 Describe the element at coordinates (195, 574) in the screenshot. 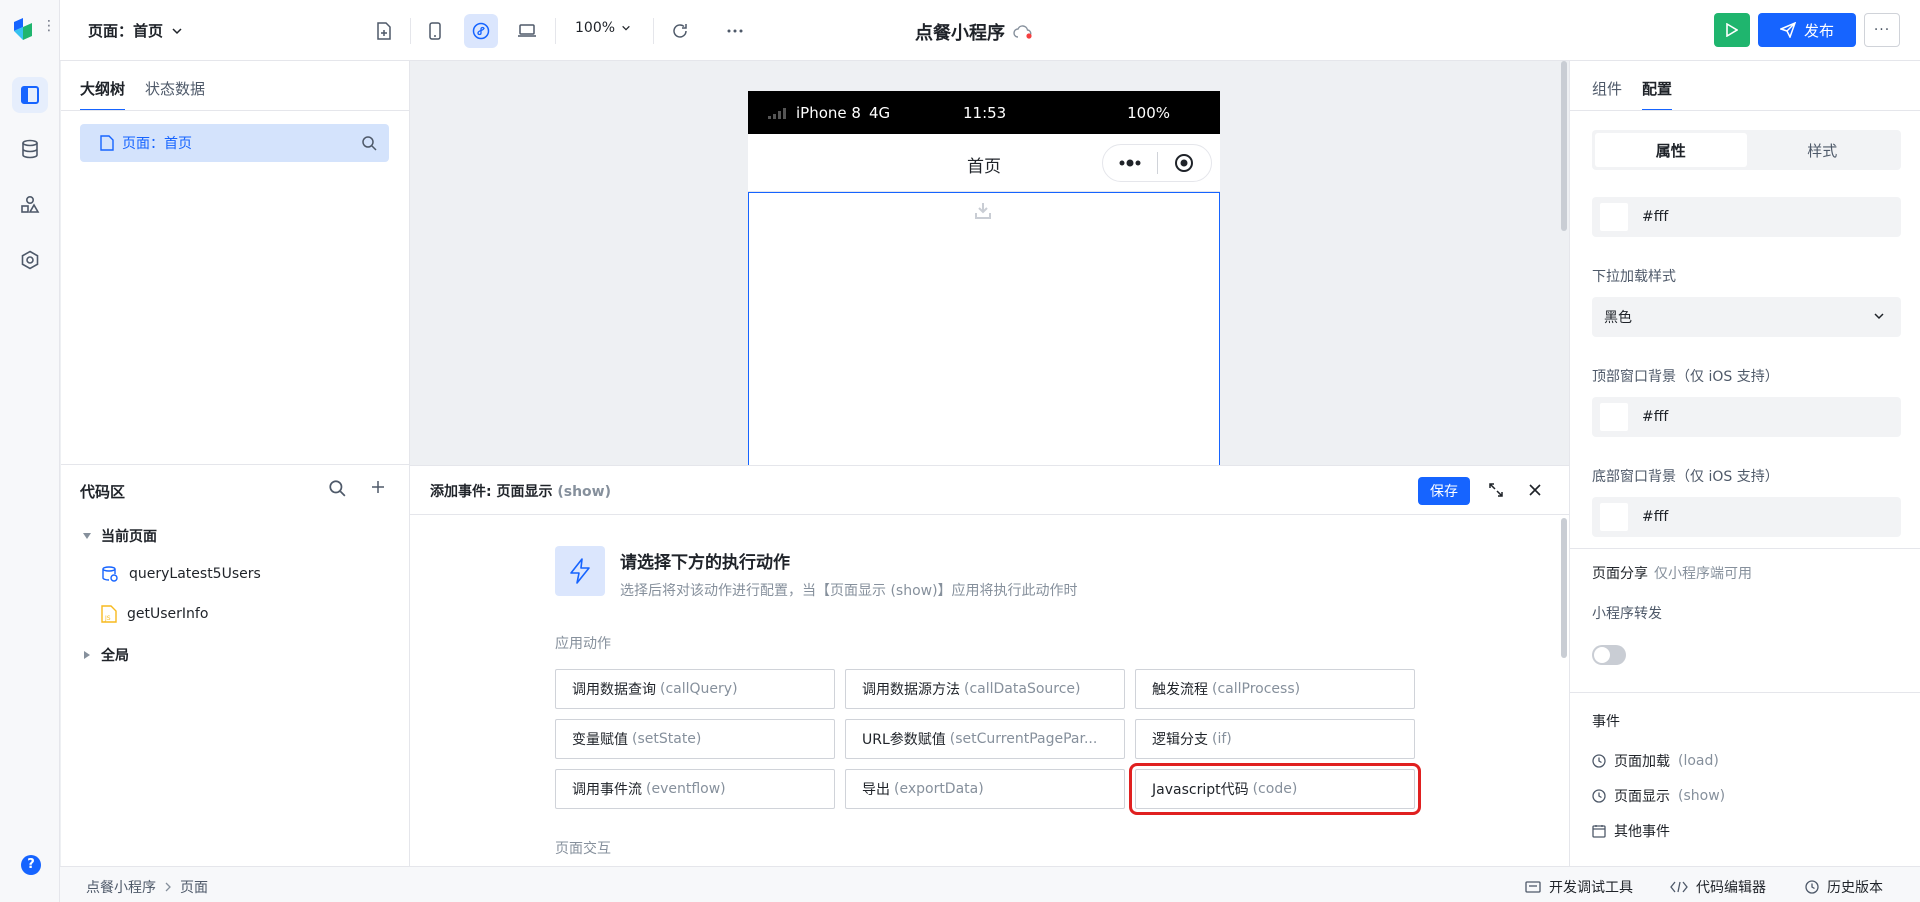

I see `code-item-query-label: queryLatest5Users` at that location.